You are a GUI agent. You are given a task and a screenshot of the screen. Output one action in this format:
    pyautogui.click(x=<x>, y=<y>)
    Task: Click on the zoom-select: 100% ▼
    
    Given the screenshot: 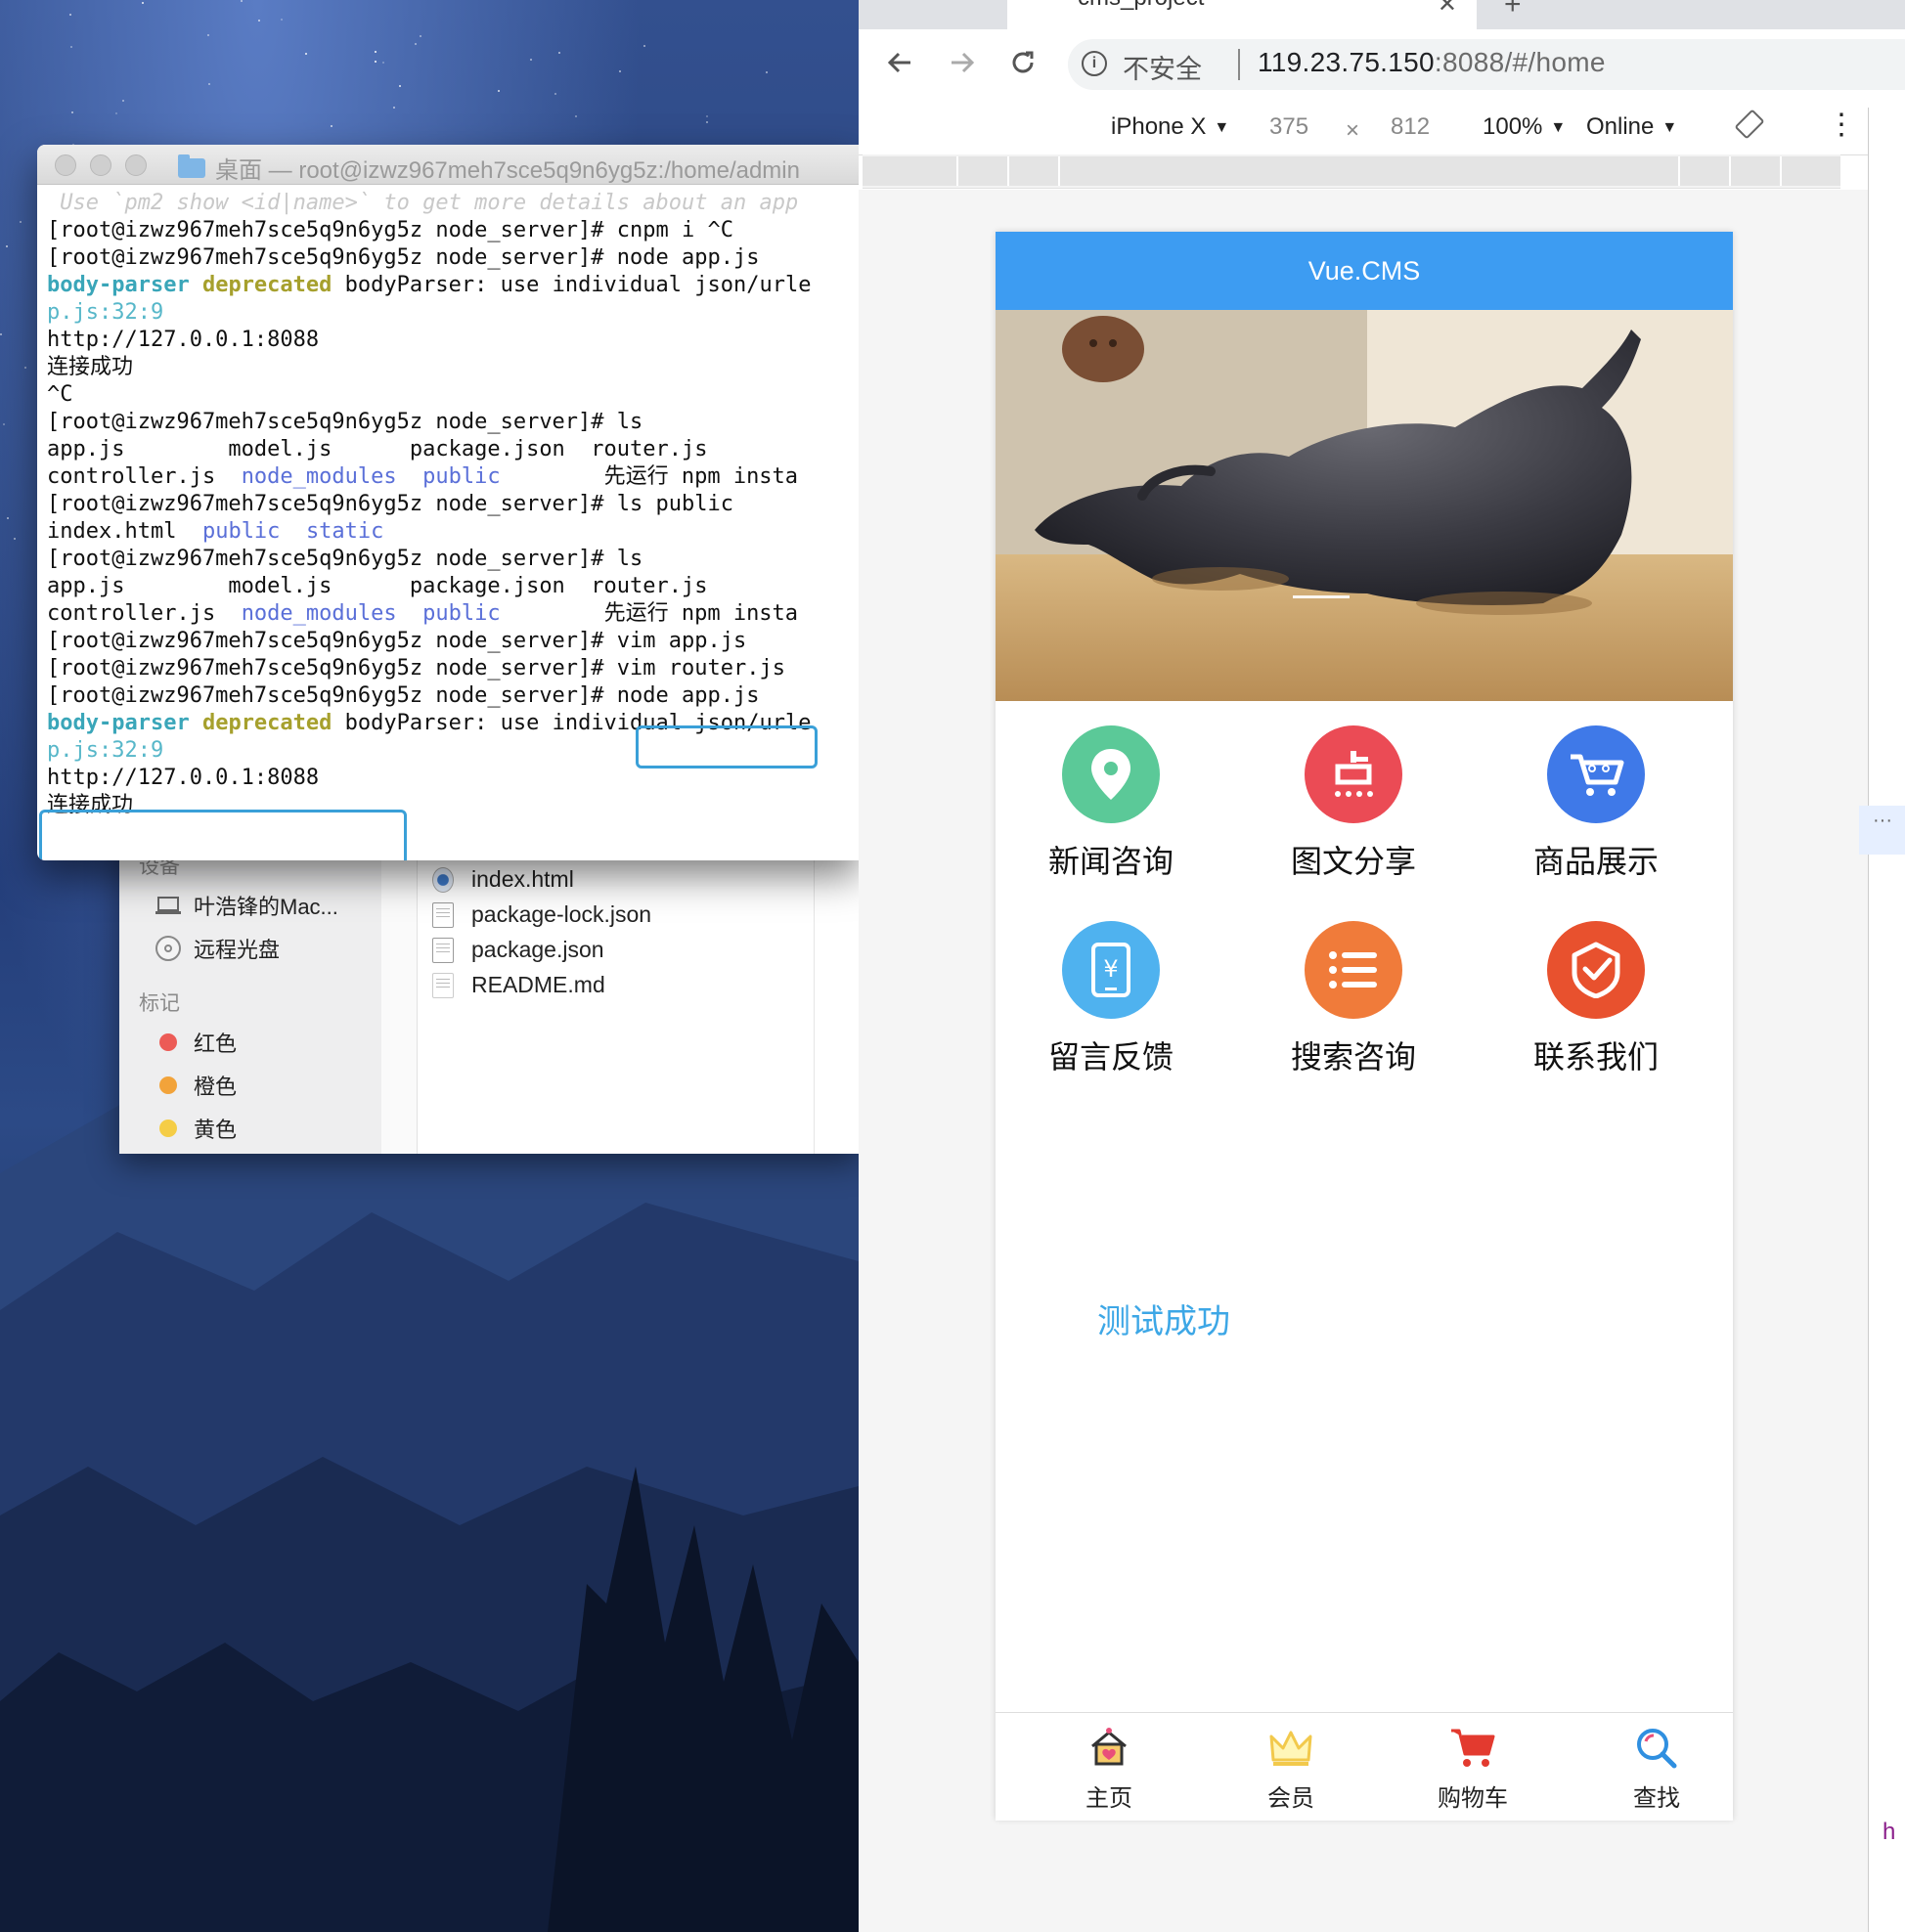 What is the action you would take?
    pyautogui.click(x=1524, y=127)
    